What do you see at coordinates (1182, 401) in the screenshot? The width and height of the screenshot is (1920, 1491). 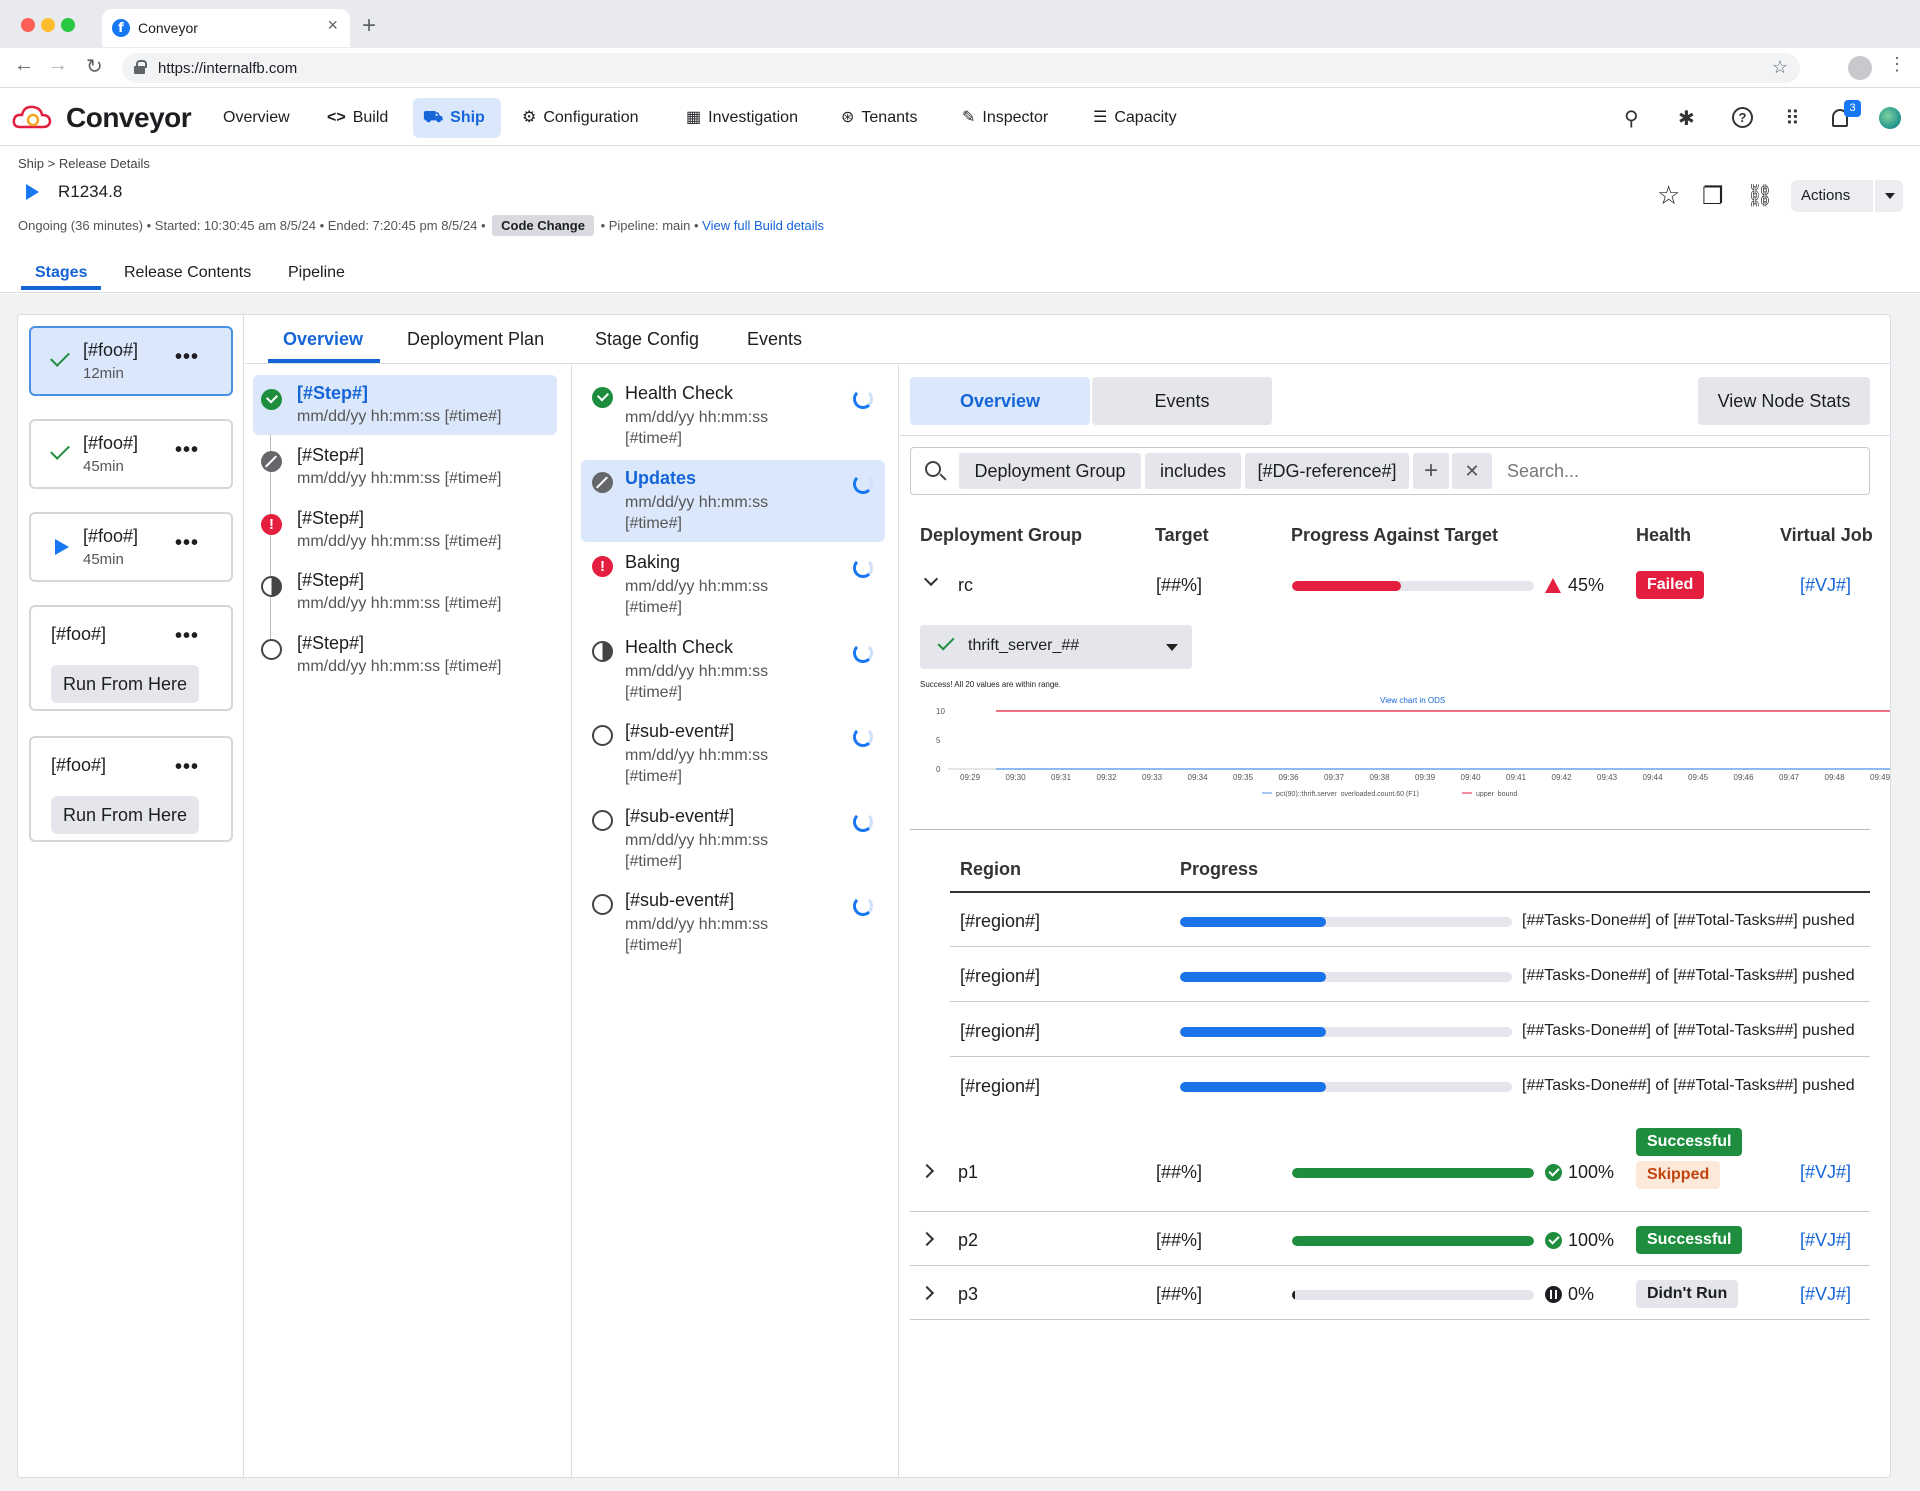 I see `segment-events: Events` at bounding box center [1182, 401].